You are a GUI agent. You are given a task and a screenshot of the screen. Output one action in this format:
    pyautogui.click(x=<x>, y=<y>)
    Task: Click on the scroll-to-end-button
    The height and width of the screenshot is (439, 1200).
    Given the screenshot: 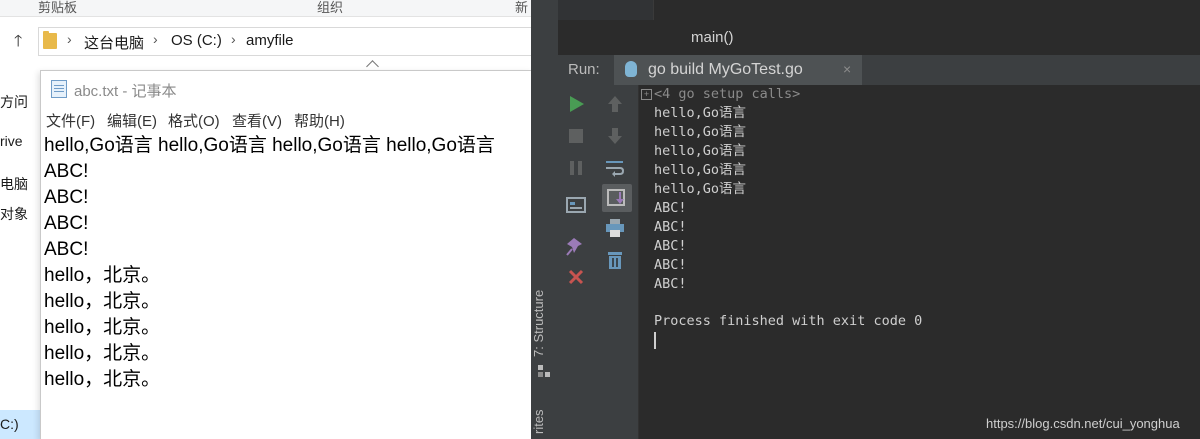 What is the action you would take?
    pyautogui.click(x=617, y=198)
    